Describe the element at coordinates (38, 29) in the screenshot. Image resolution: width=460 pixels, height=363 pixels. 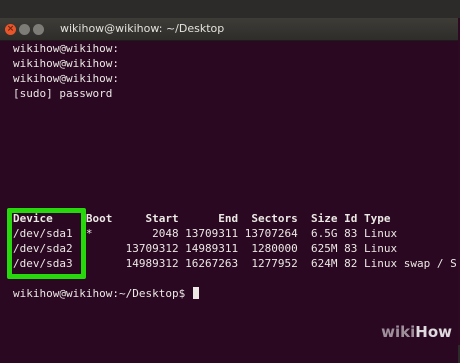
I see `maximize-window-button` at that location.